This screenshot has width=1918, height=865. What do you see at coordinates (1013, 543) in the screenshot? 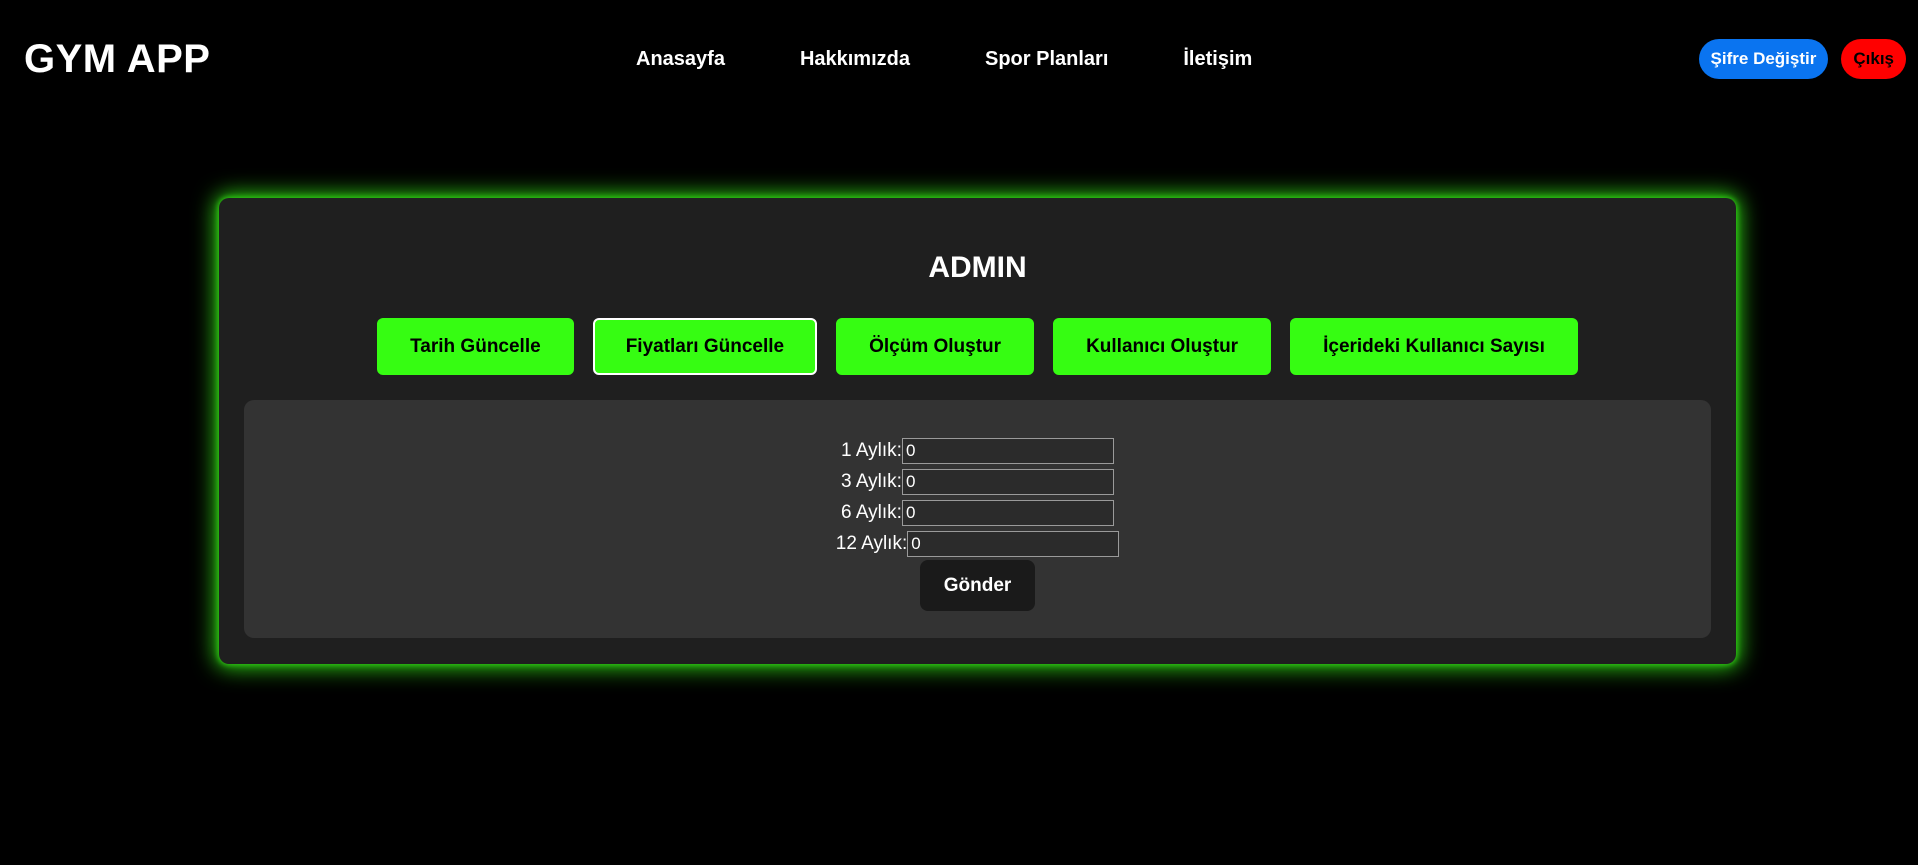
I see `input-12-aylik` at bounding box center [1013, 543].